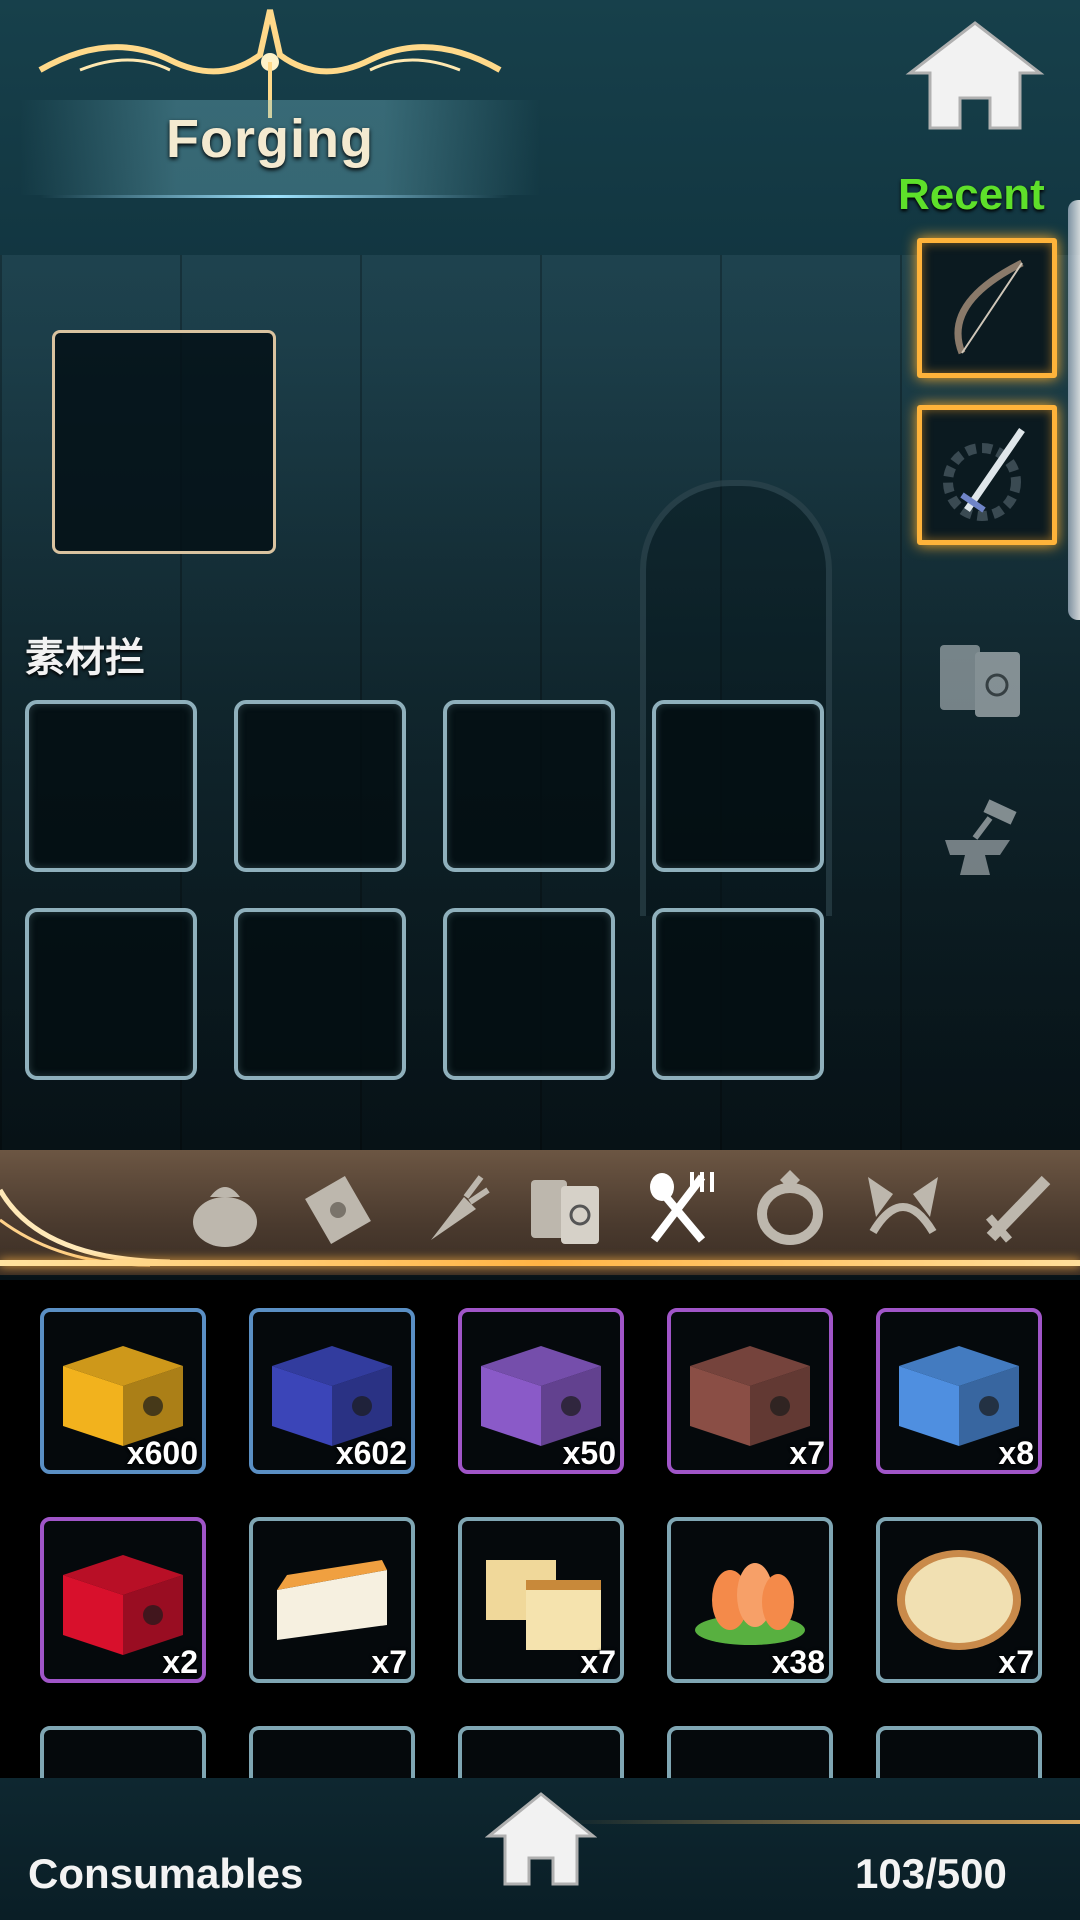 This screenshot has height=1920, width=1080. I want to click on item-quantity: x50, so click(589, 1453).